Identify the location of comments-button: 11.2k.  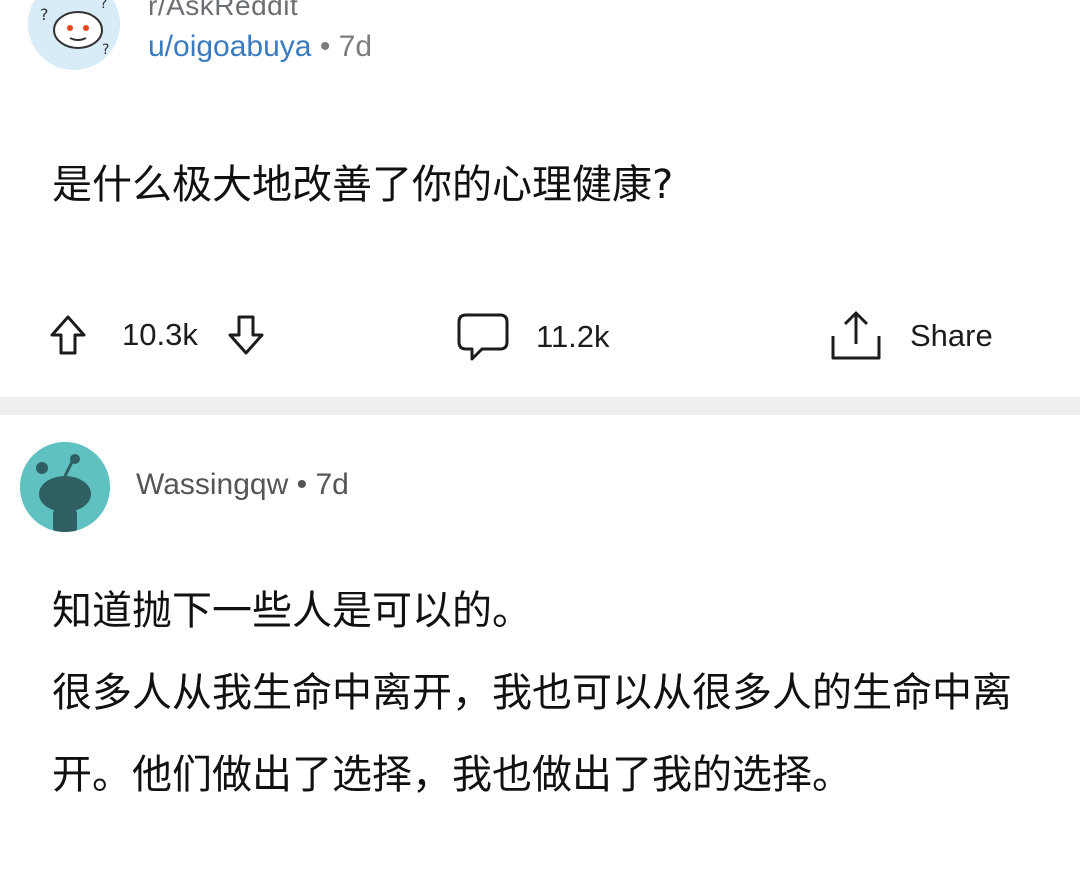
(533, 337).